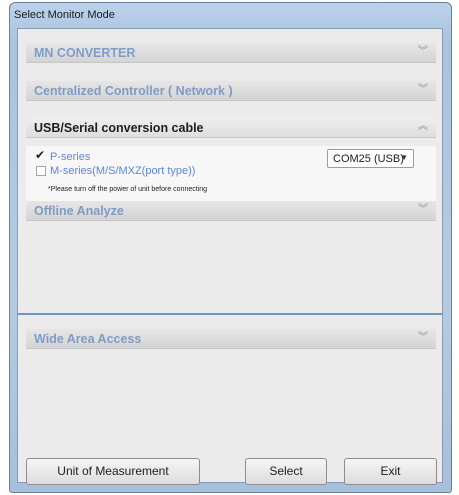  Describe the element at coordinates (231, 339) in the screenshot. I see `section-wide-area-access: Wide Area Access ︾` at that location.